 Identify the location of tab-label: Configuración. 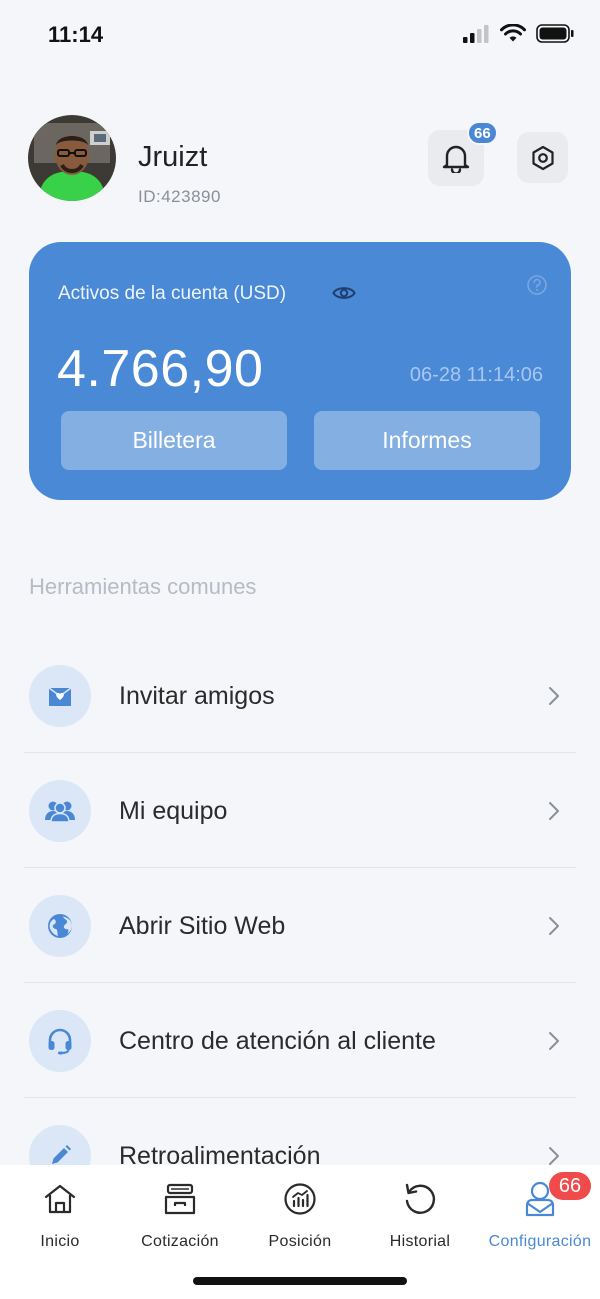
(540, 1241).